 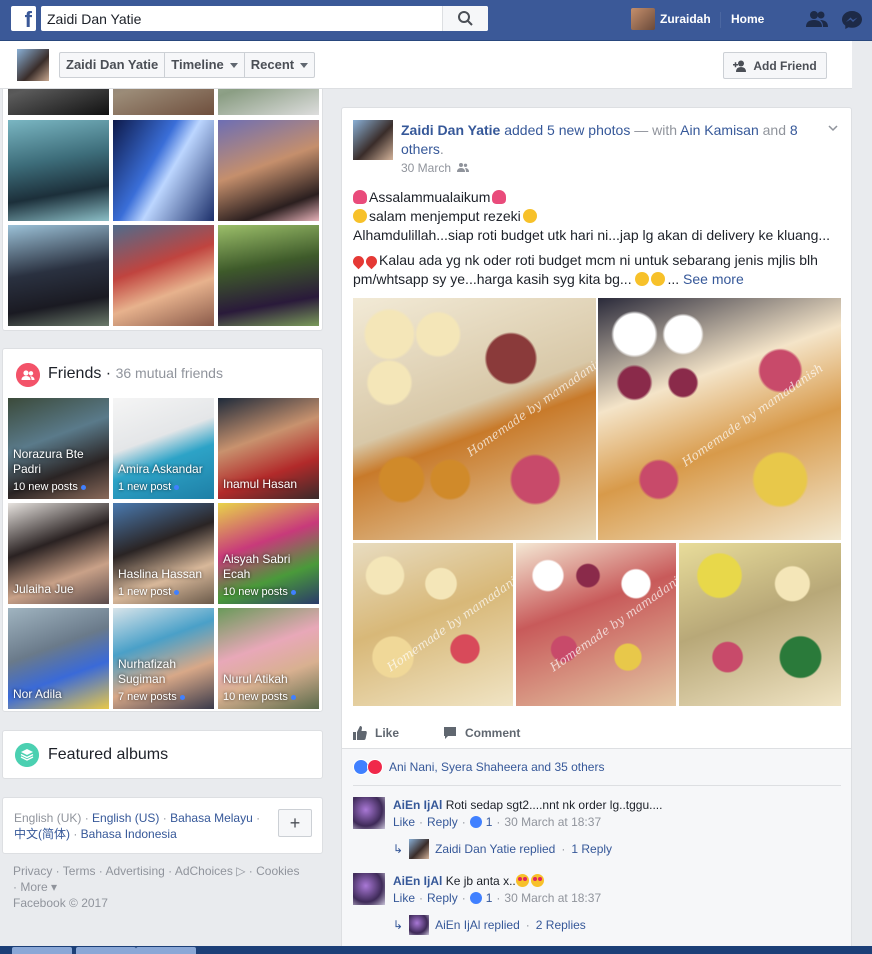 I want to click on friend-name: Amira Askandar, so click(x=160, y=469).